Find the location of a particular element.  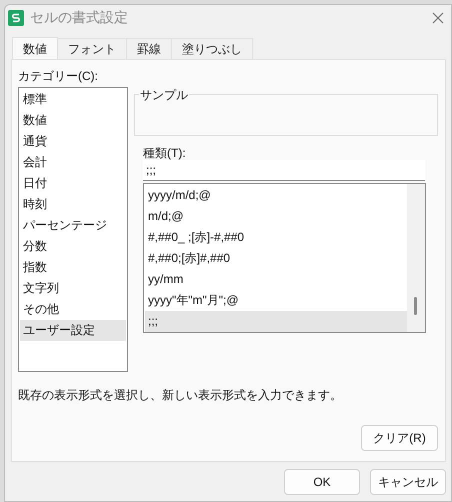

format-item: yy/mm is located at coordinates (276, 279).